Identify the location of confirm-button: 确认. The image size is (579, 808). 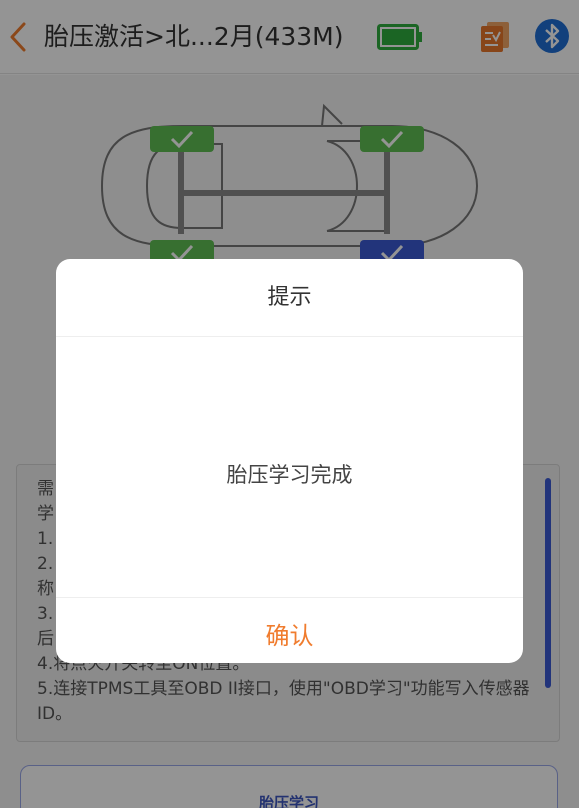
(289, 630).